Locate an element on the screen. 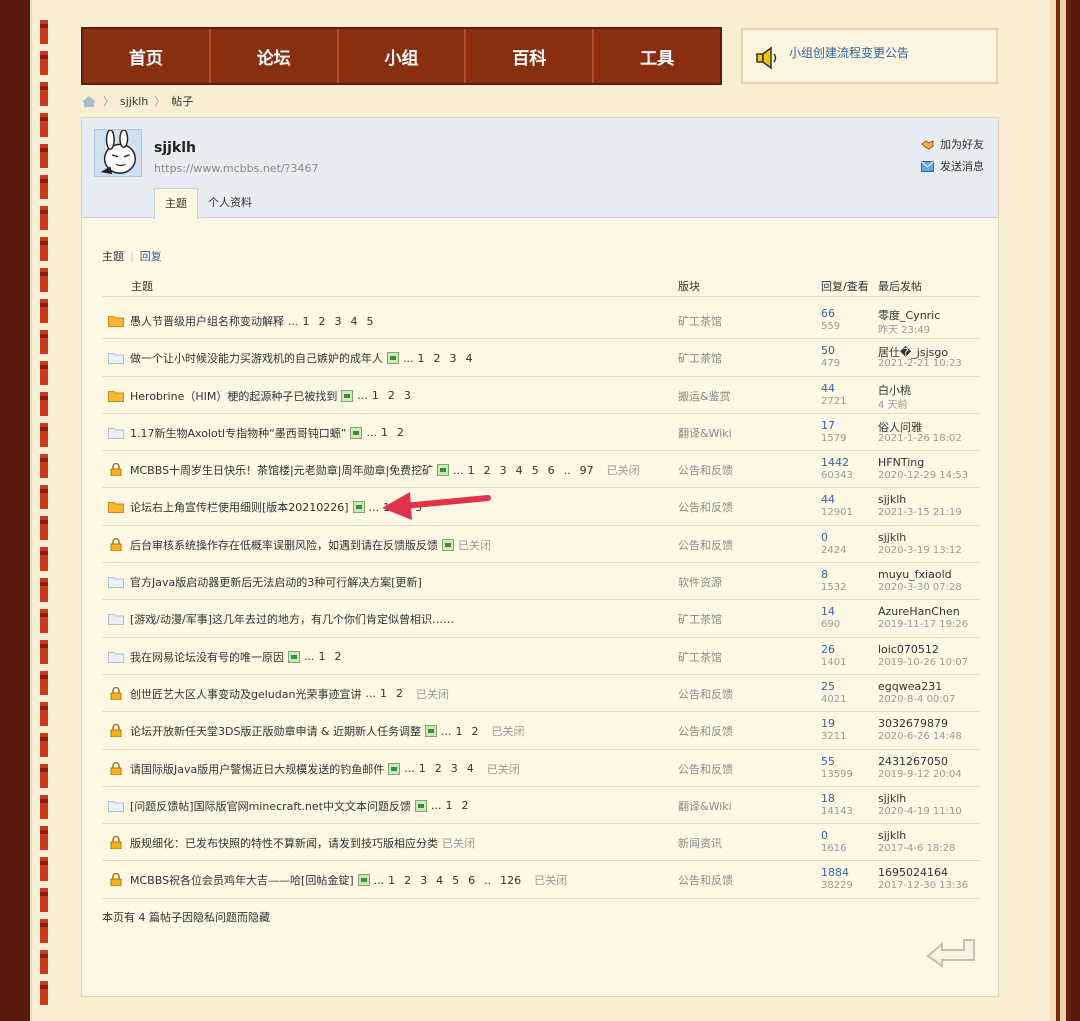 This screenshot has height=1021, width=1080. reply-count: 25 is located at coordinates (828, 686).